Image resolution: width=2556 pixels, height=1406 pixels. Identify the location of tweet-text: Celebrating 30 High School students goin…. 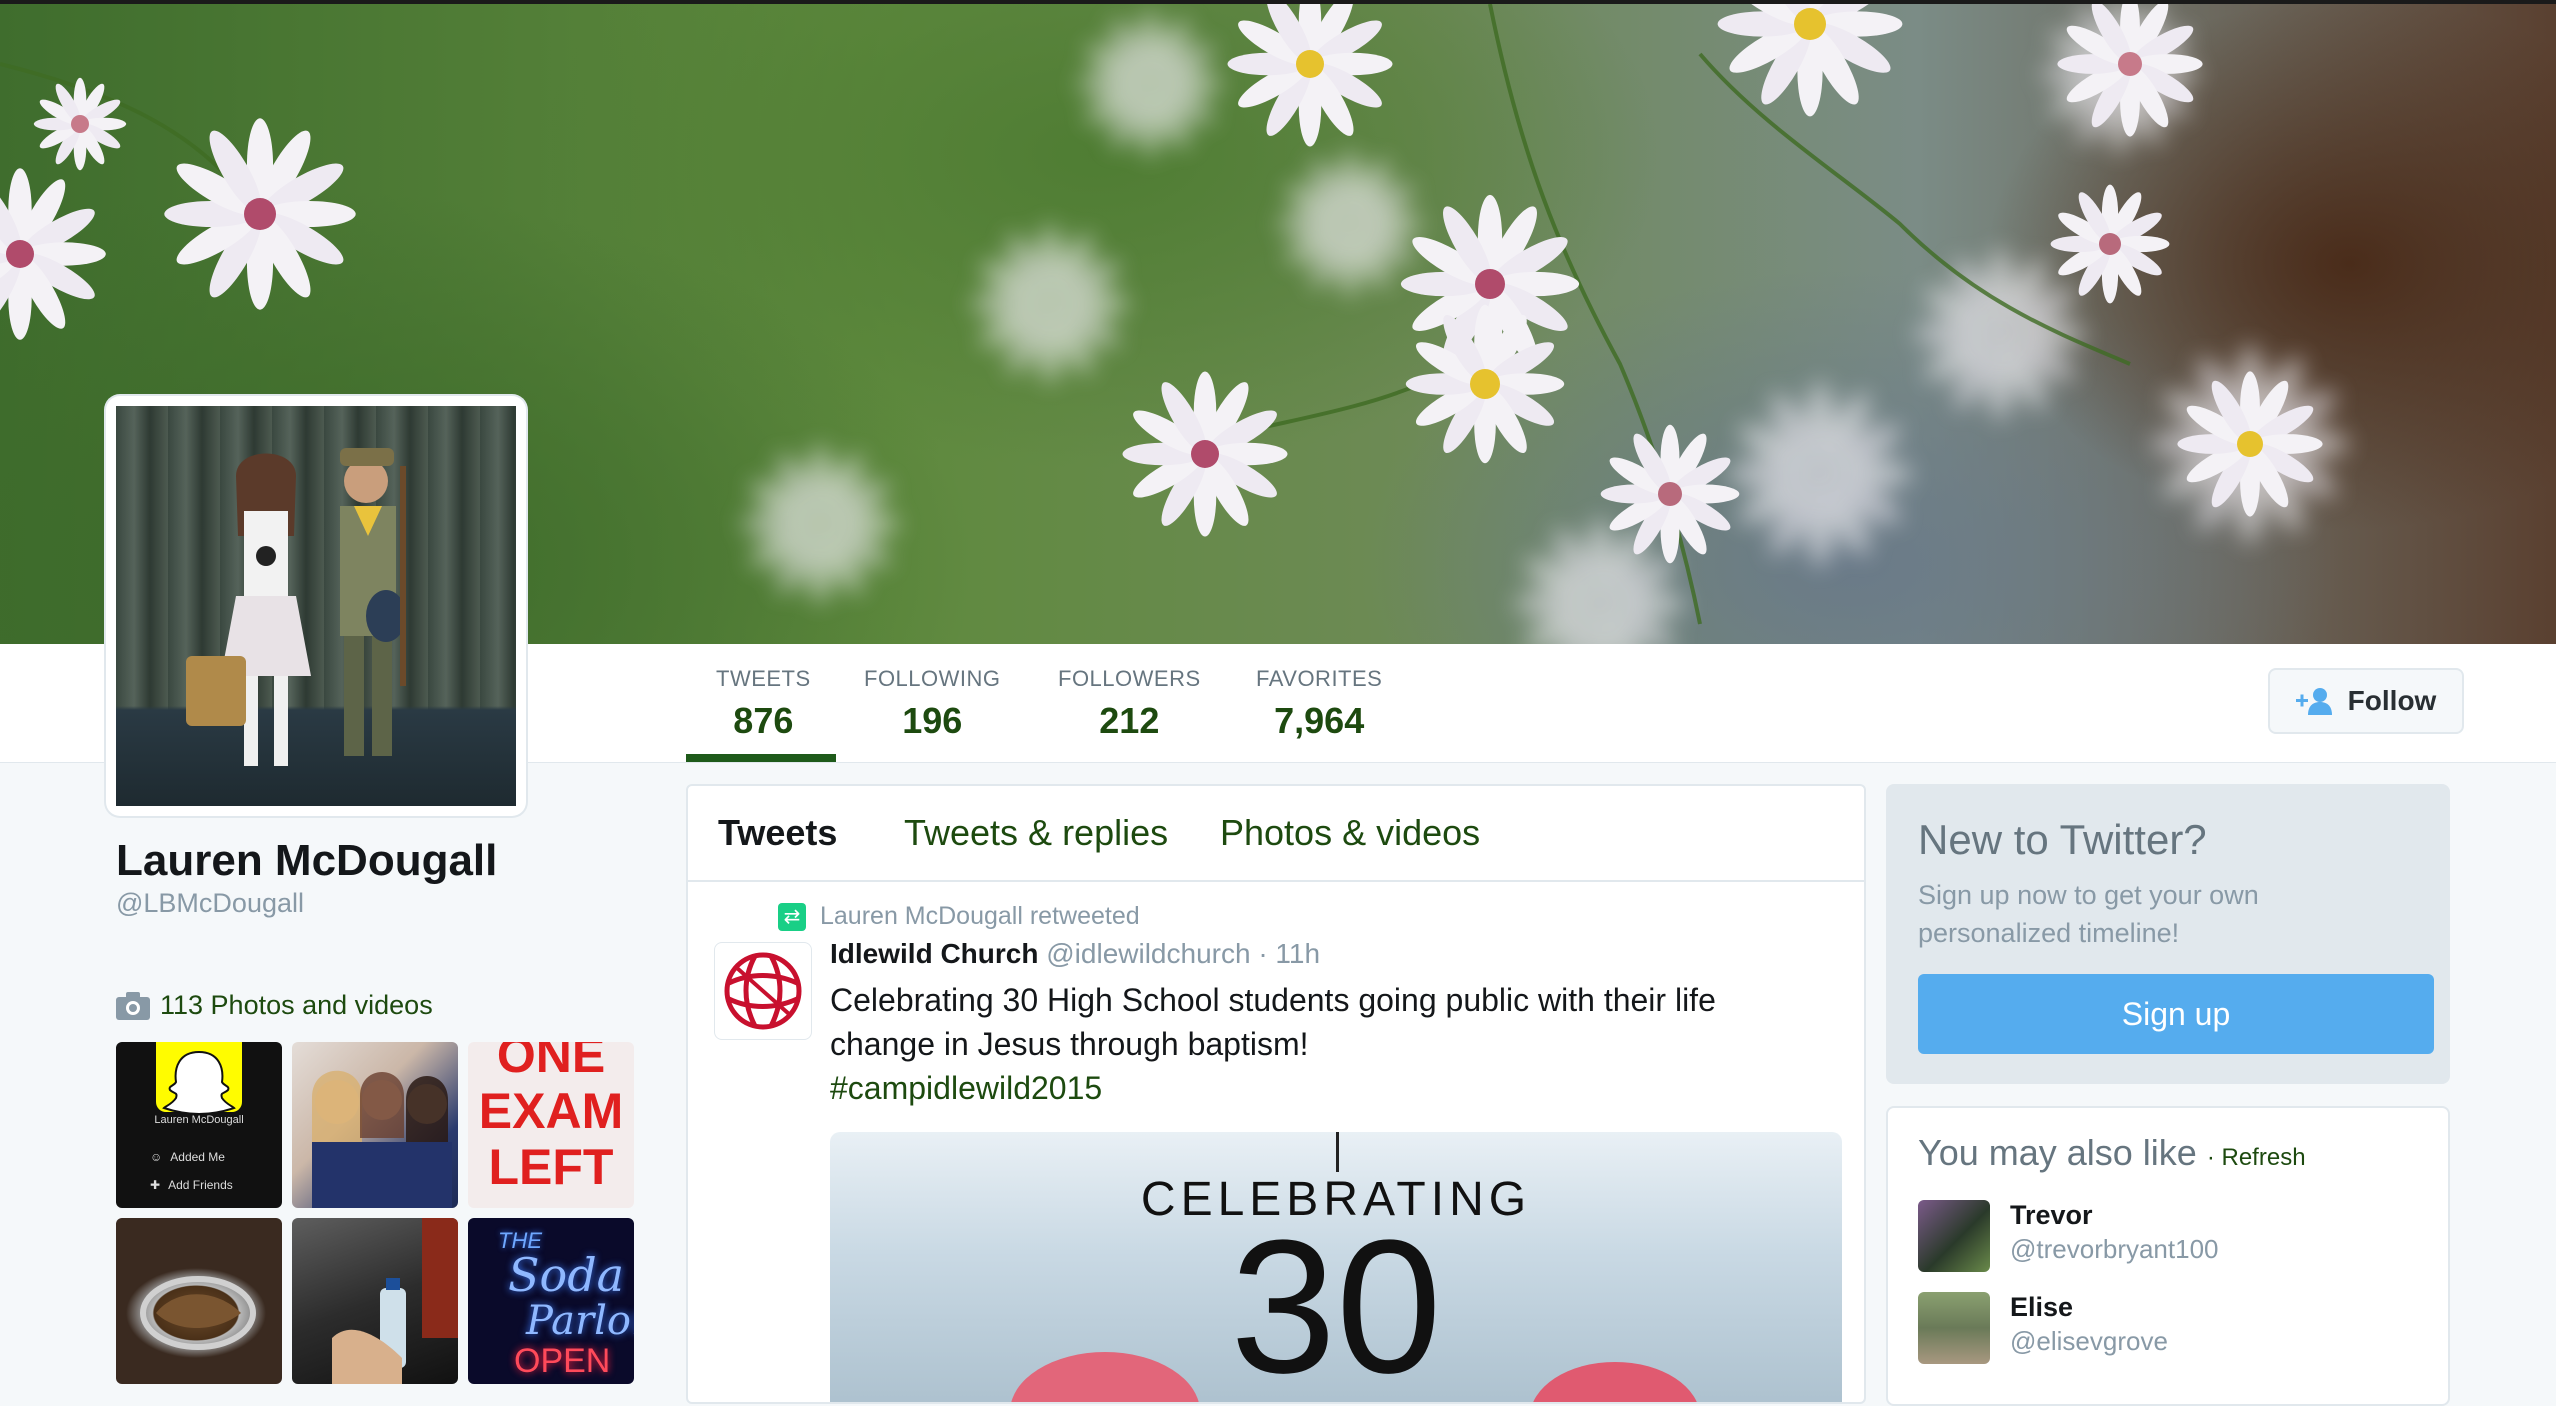
(1310, 1044).